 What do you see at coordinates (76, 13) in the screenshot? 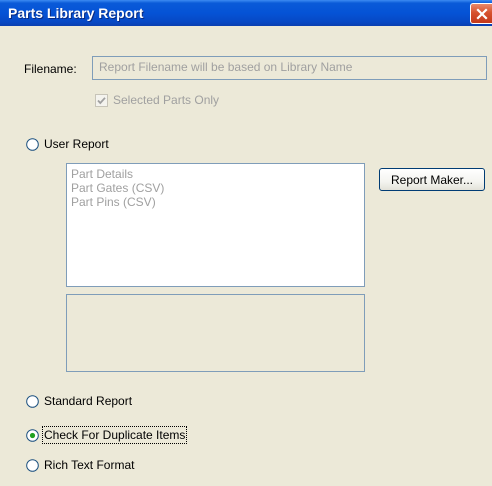
I see `window-title: Parts Library Report` at bounding box center [76, 13].